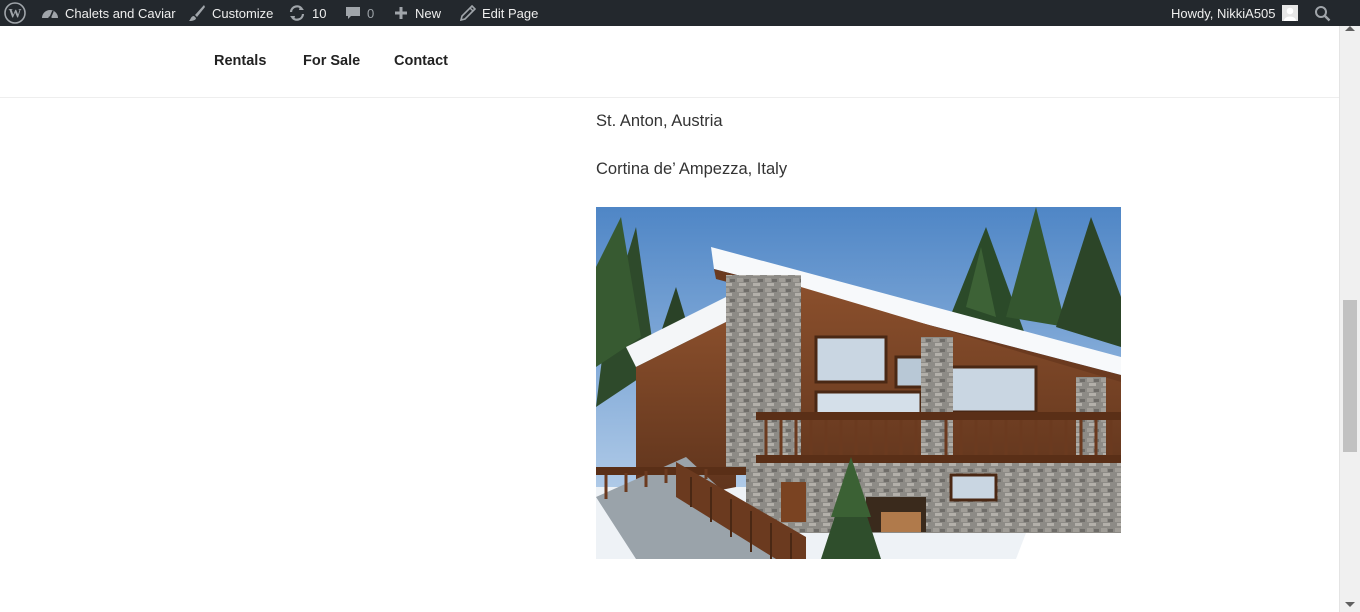  I want to click on nav-item-for-sale: For Sale, so click(331, 61).